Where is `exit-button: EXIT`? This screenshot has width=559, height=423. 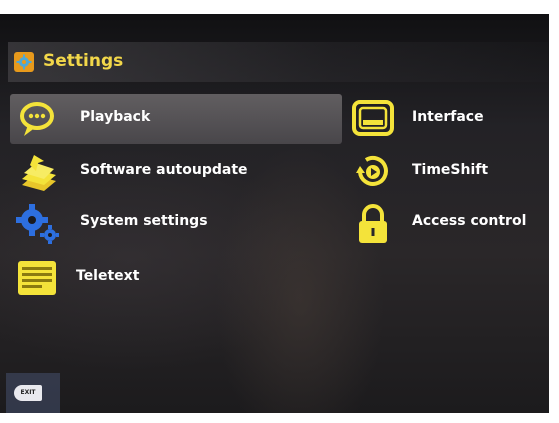
exit-button: EXIT is located at coordinates (33, 393).